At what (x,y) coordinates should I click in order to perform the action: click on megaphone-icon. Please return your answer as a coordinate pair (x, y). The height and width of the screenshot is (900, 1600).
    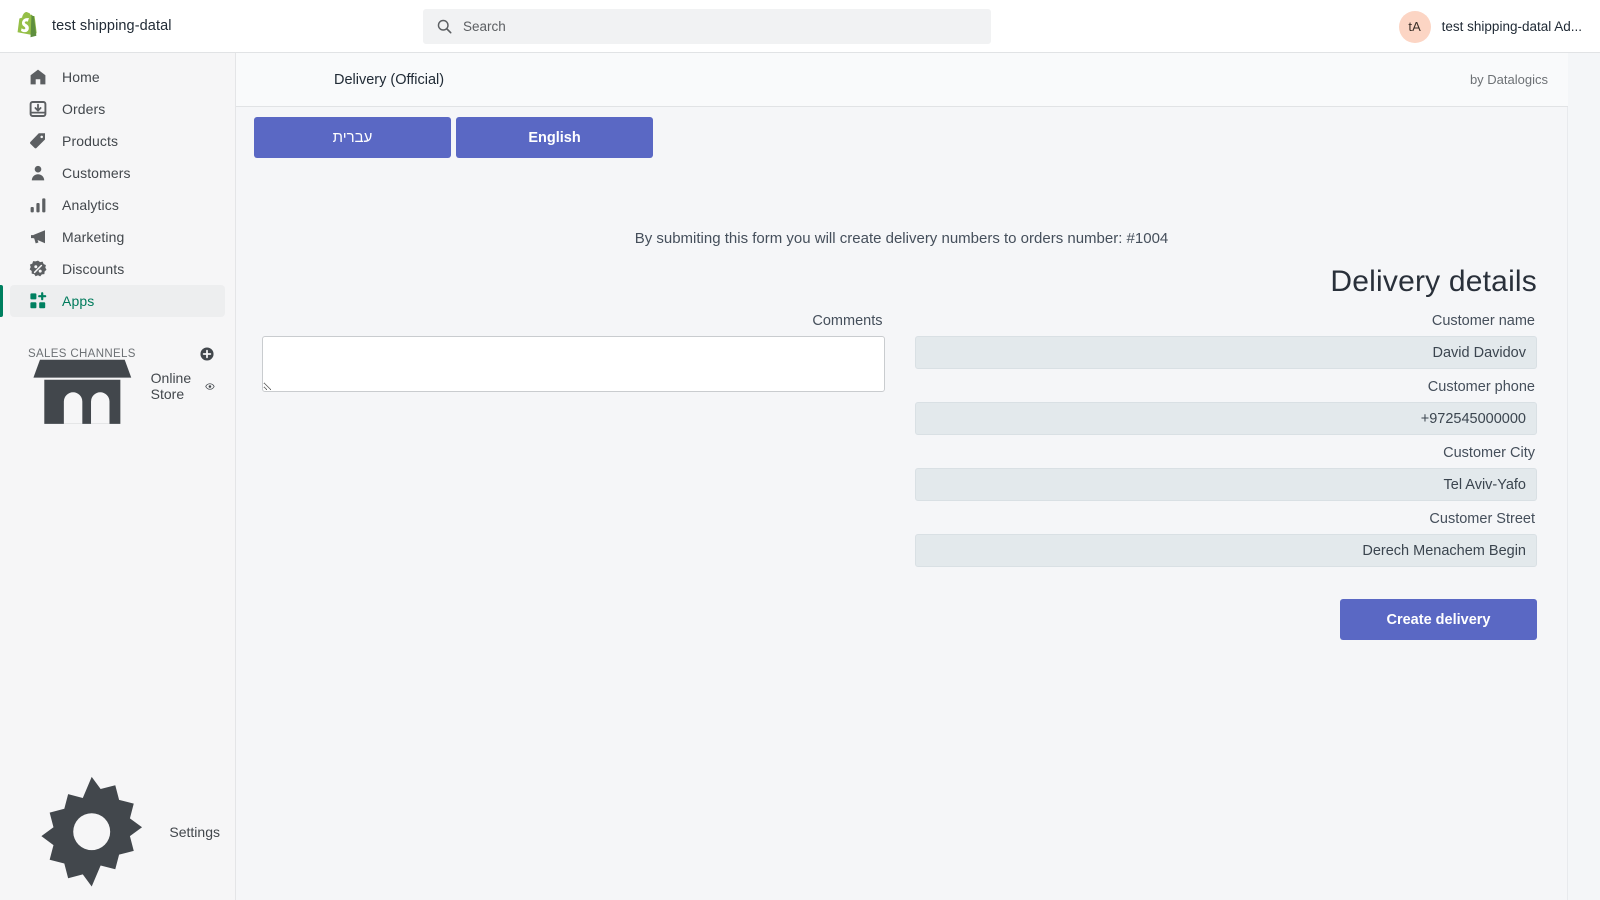
    Looking at the image, I should click on (38, 237).